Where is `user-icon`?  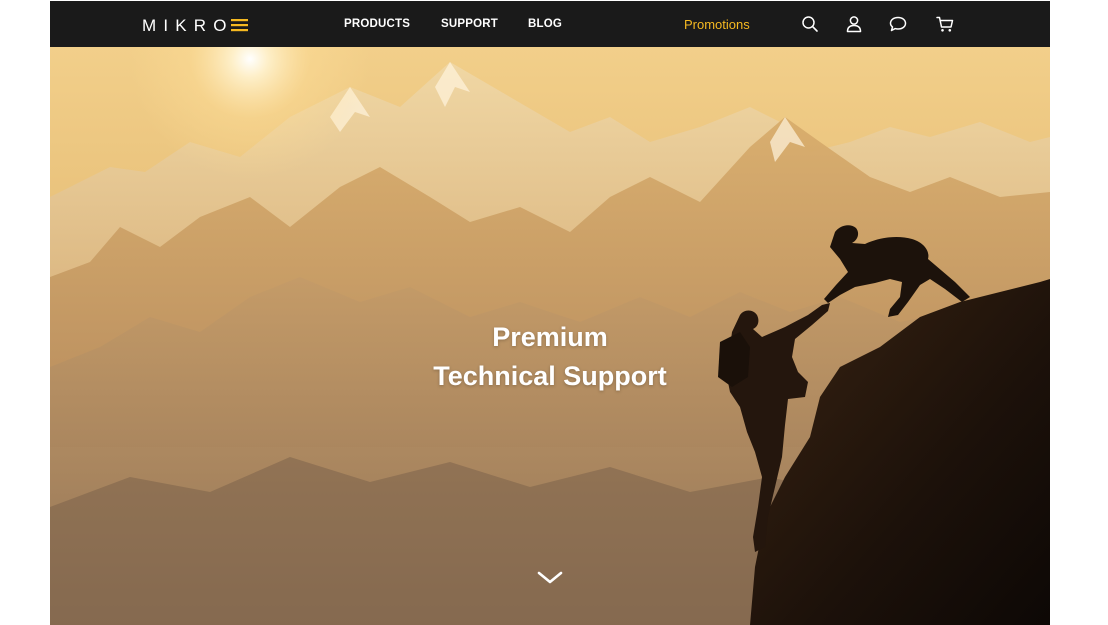
user-icon is located at coordinates (854, 24).